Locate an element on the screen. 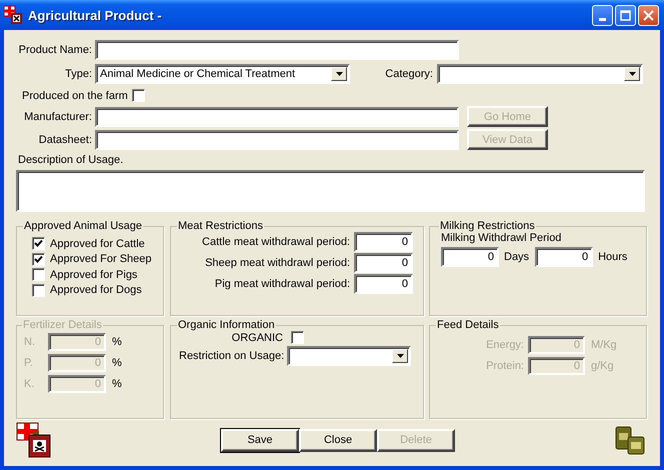 The height and width of the screenshot is (470, 664). group-title: Feed Details is located at coordinates (468, 325).